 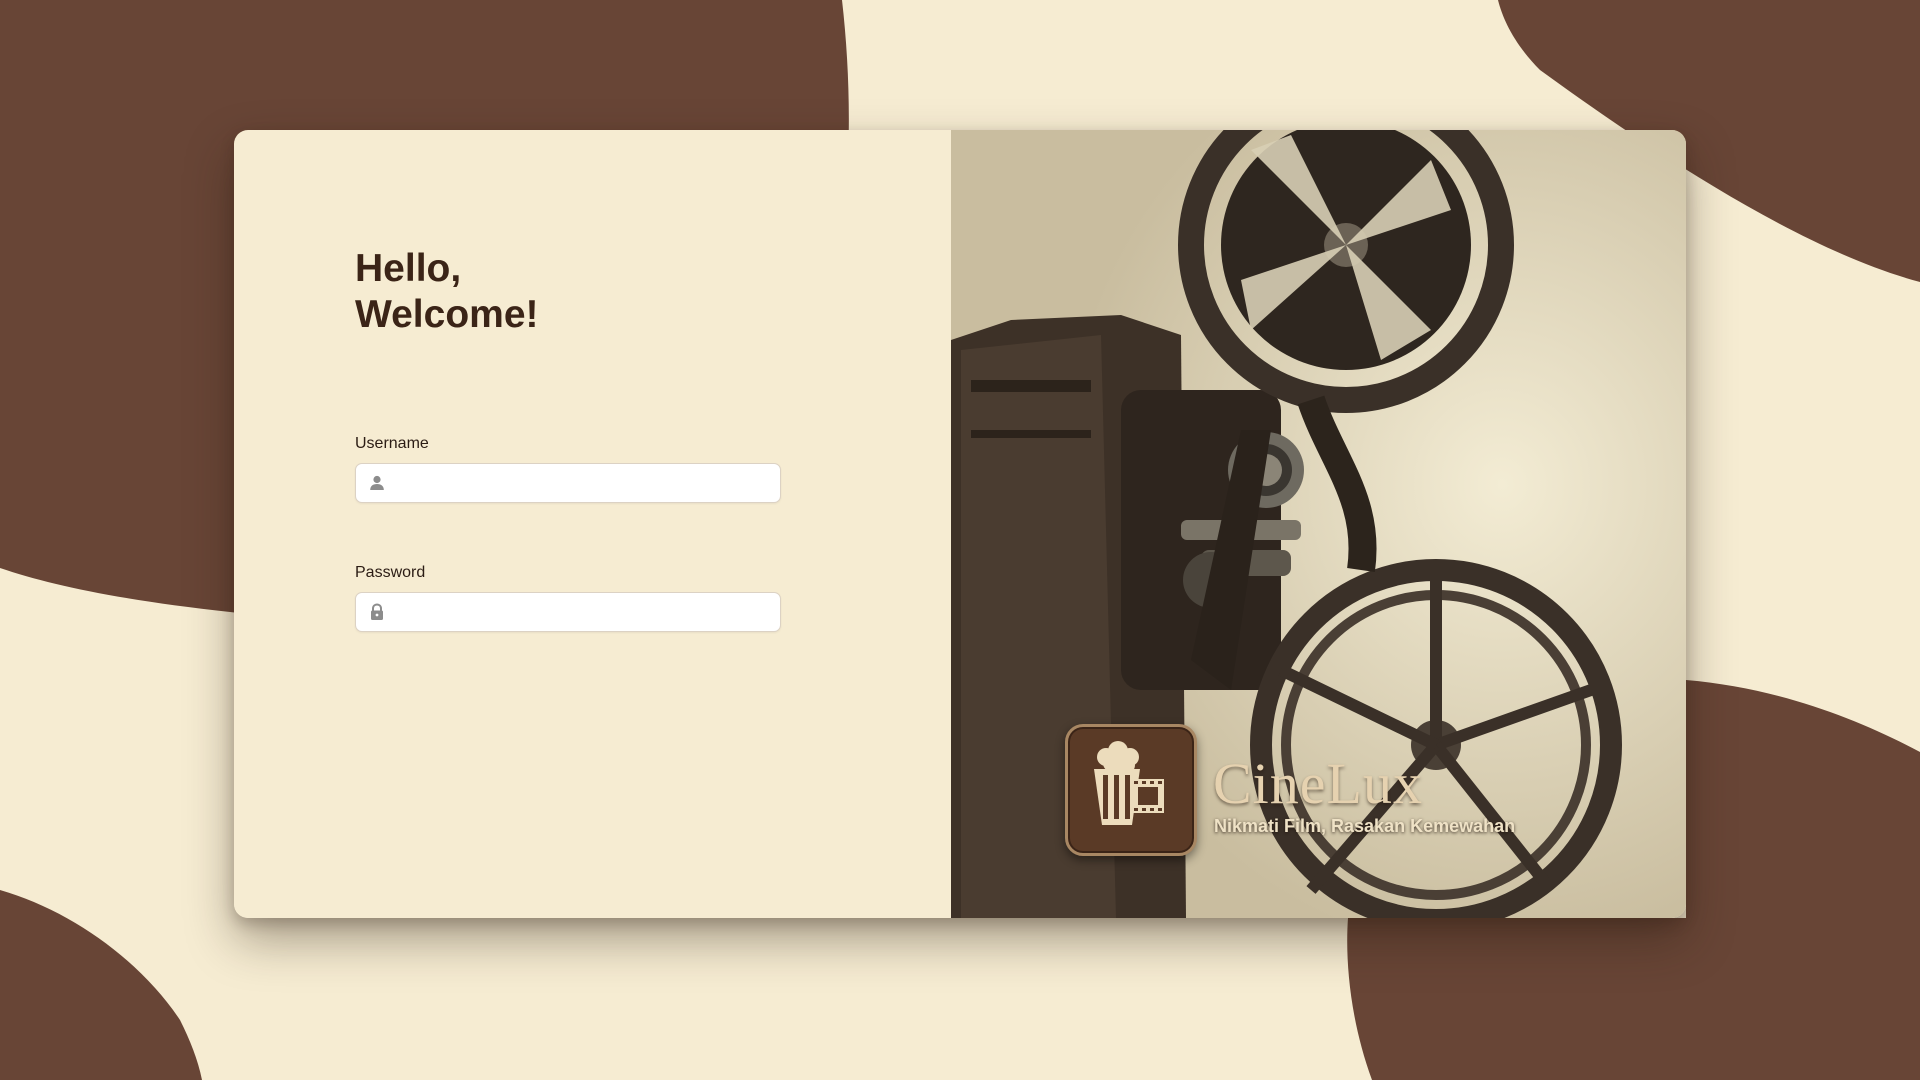 I want to click on password-field, so click(x=568, y=612).